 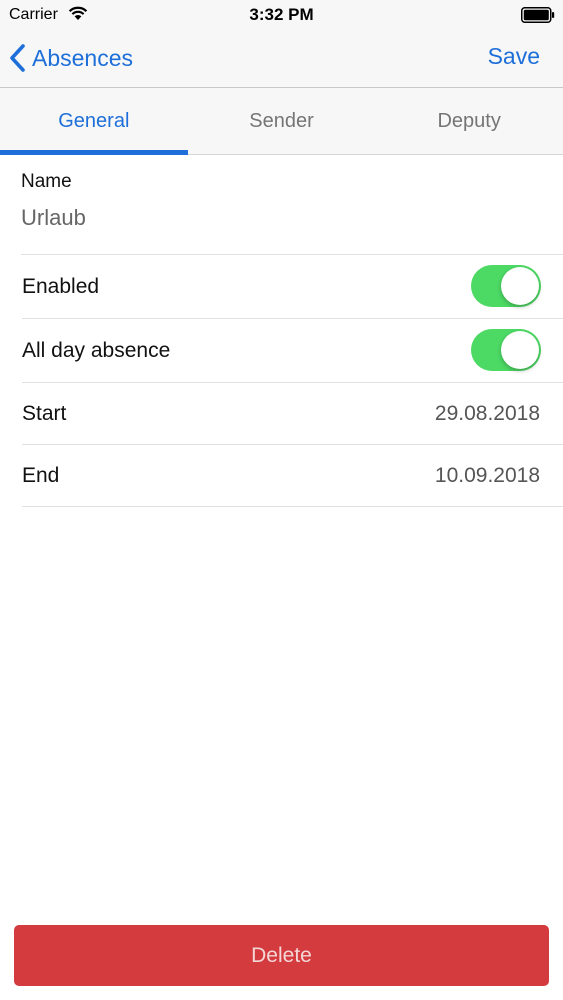 I want to click on all-day-absence-label: All day absence, so click(x=96, y=350).